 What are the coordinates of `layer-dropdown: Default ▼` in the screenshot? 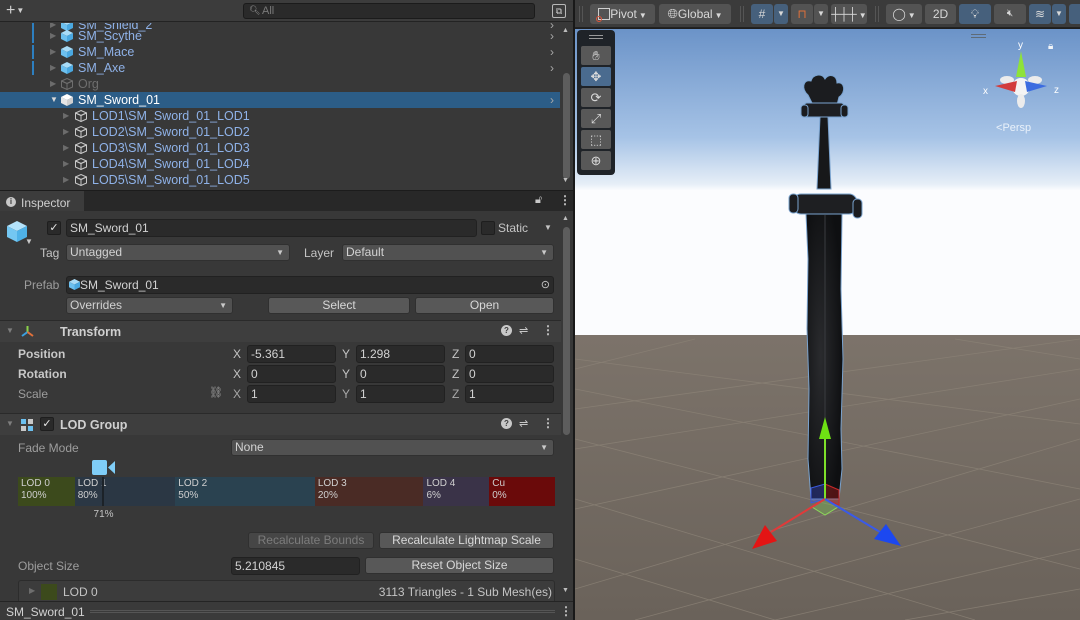 It's located at (448, 252).